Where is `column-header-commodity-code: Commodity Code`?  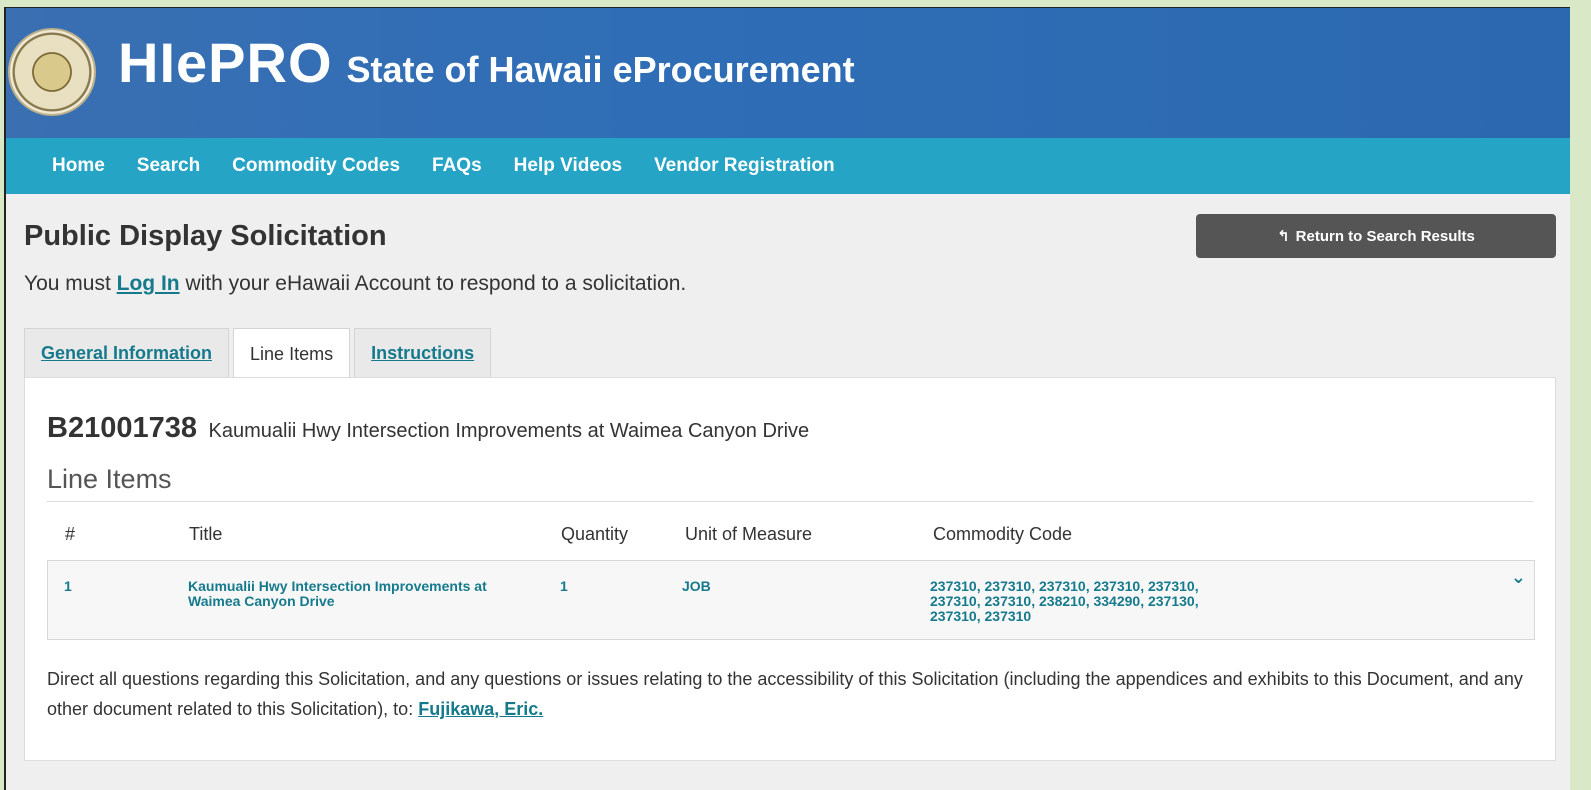
column-header-commodity-code: Commodity Code is located at coordinates (1003, 534).